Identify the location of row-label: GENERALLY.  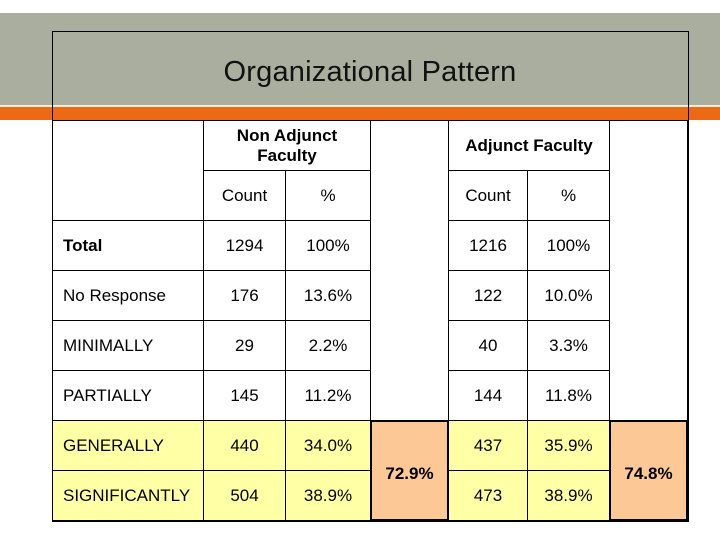
(128, 445).